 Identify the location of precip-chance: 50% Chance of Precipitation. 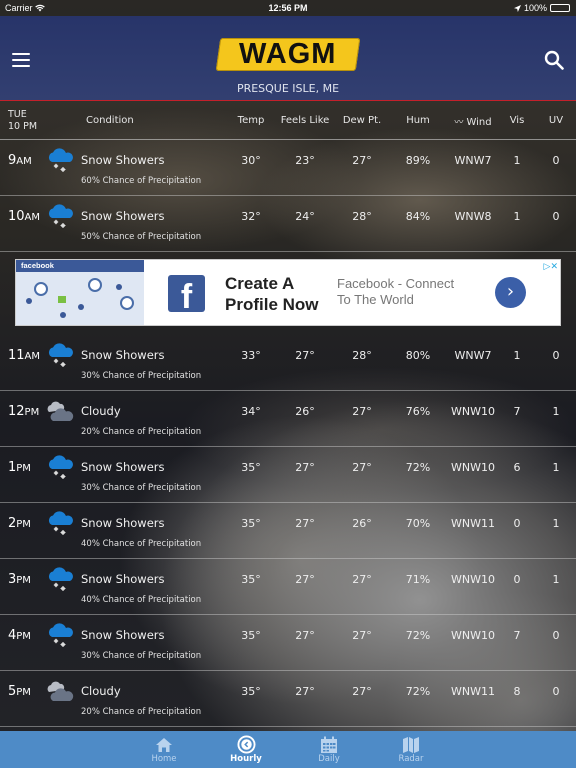
(141, 237).